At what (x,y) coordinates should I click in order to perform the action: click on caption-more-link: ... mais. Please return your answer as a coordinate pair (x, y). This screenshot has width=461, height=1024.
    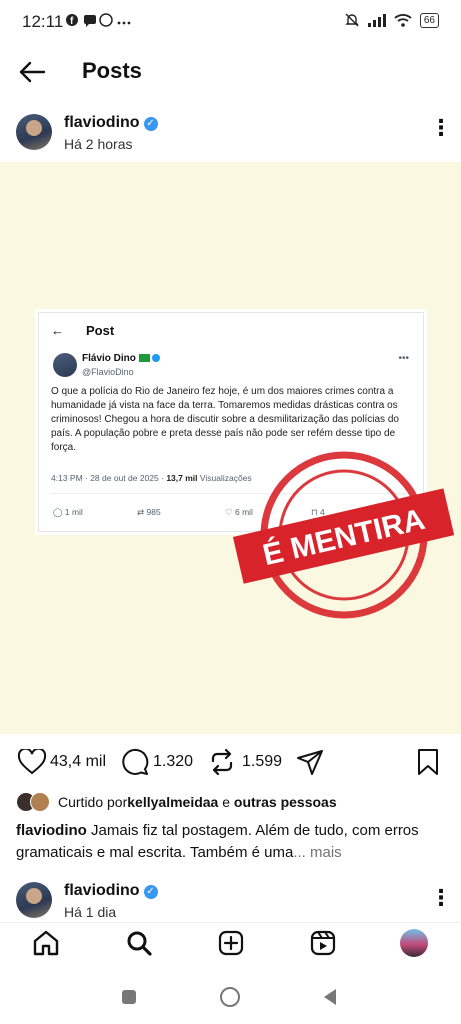
    Looking at the image, I should click on (317, 852).